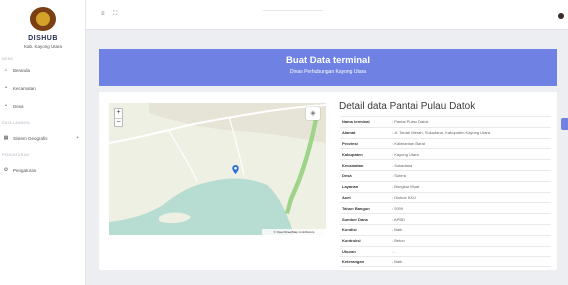 Image resolution: width=568 pixels, height=285 pixels. I want to click on row-key: Ukuran, so click(349, 251).